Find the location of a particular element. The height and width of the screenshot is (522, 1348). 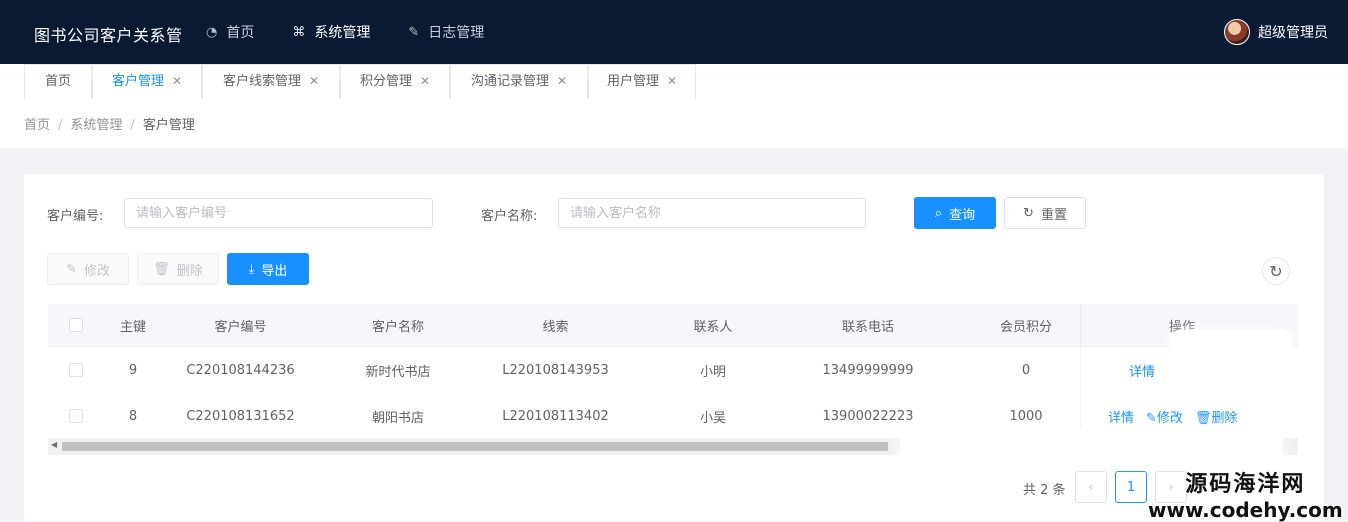

table-header: 主键 客户编号 客户名称 线索 联系人 联系电话 会员积分 操作 is located at coordinates (673, 325).